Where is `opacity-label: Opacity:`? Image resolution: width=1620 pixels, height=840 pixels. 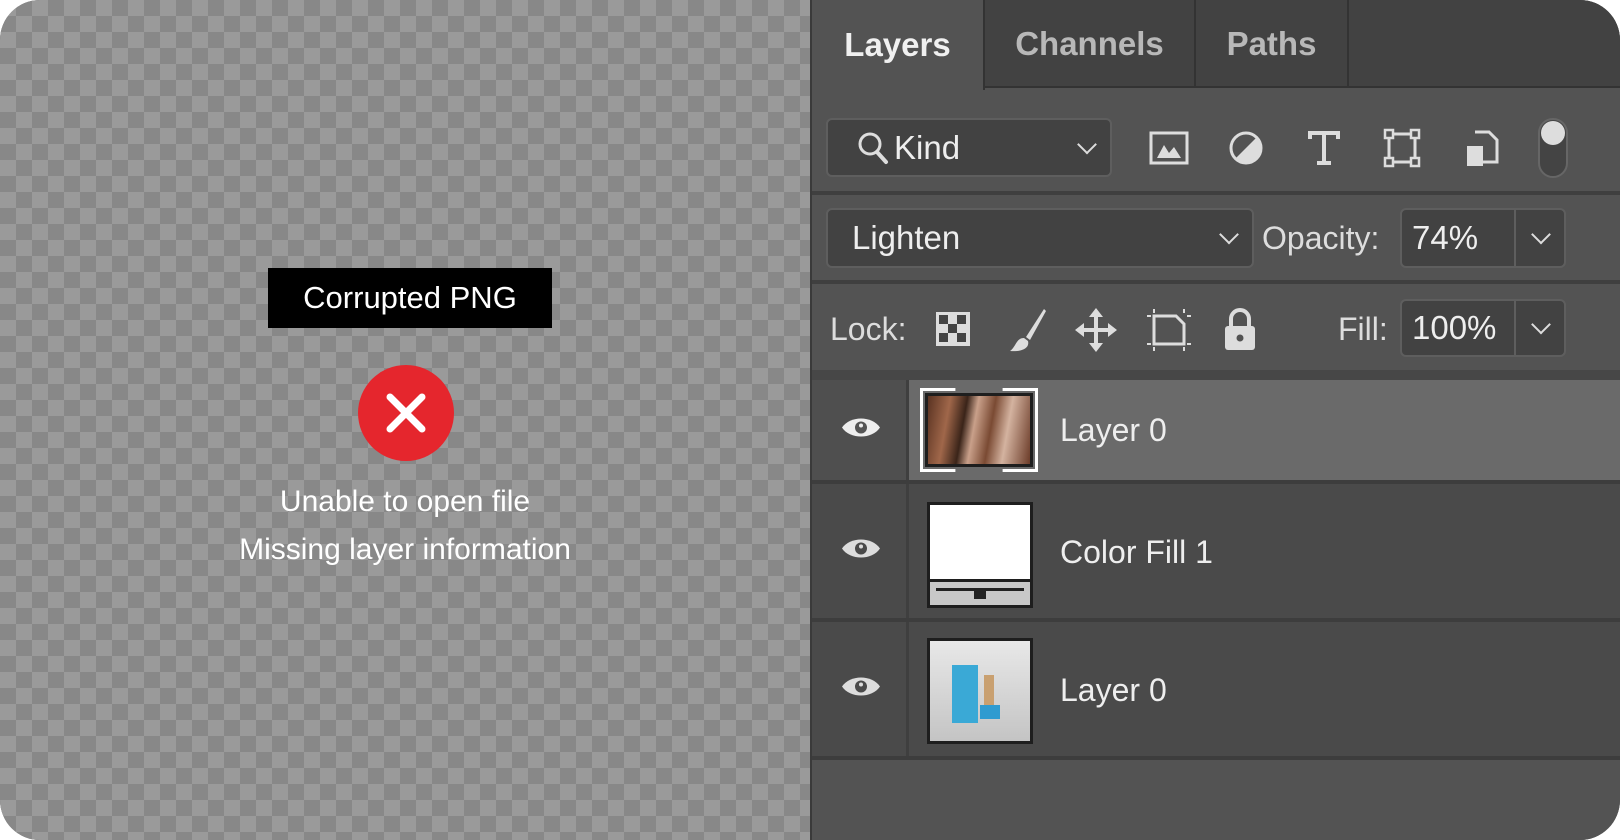 opacity-label: Opacity: is located at coordinates (1321, 238).